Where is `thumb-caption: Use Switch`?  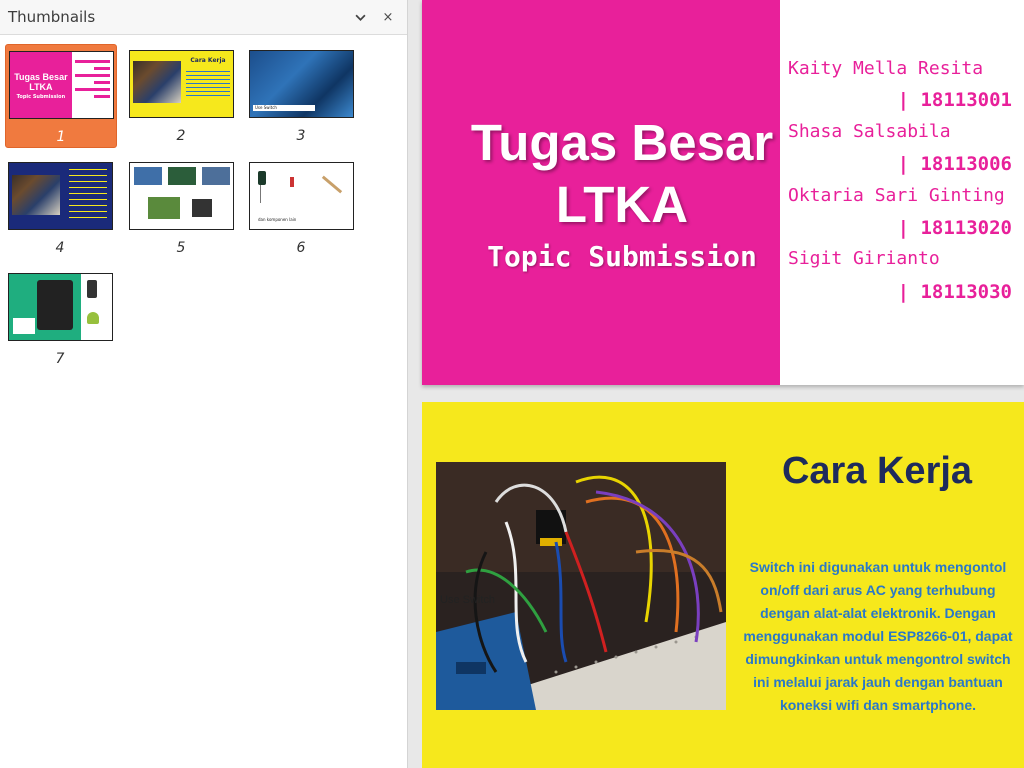
thumb-caption: Use Switch is located at coordinates (284, 108).